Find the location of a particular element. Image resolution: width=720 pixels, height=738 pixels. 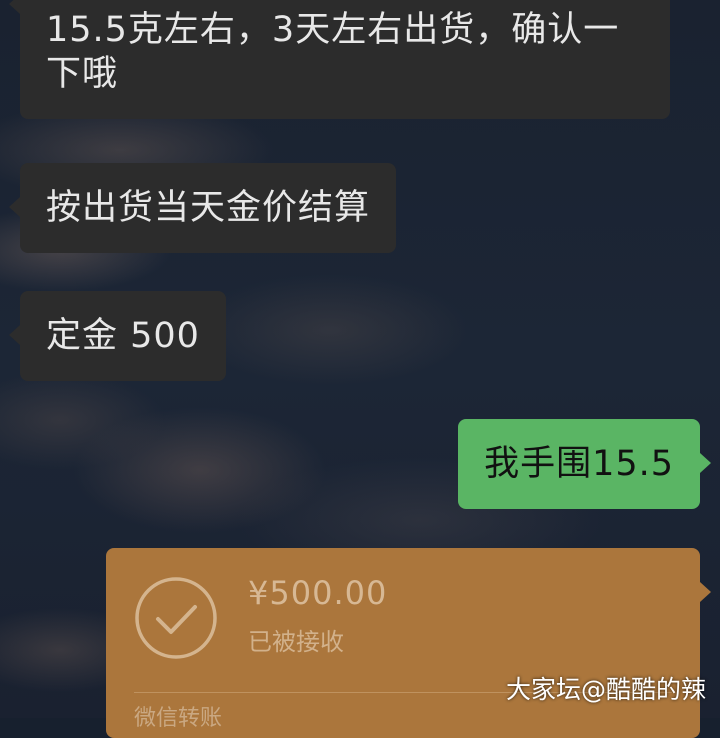

incoming-message-bubble: 15.5克左右，3天左右出货，确认一下哦 is located at coordinates (339, 59).